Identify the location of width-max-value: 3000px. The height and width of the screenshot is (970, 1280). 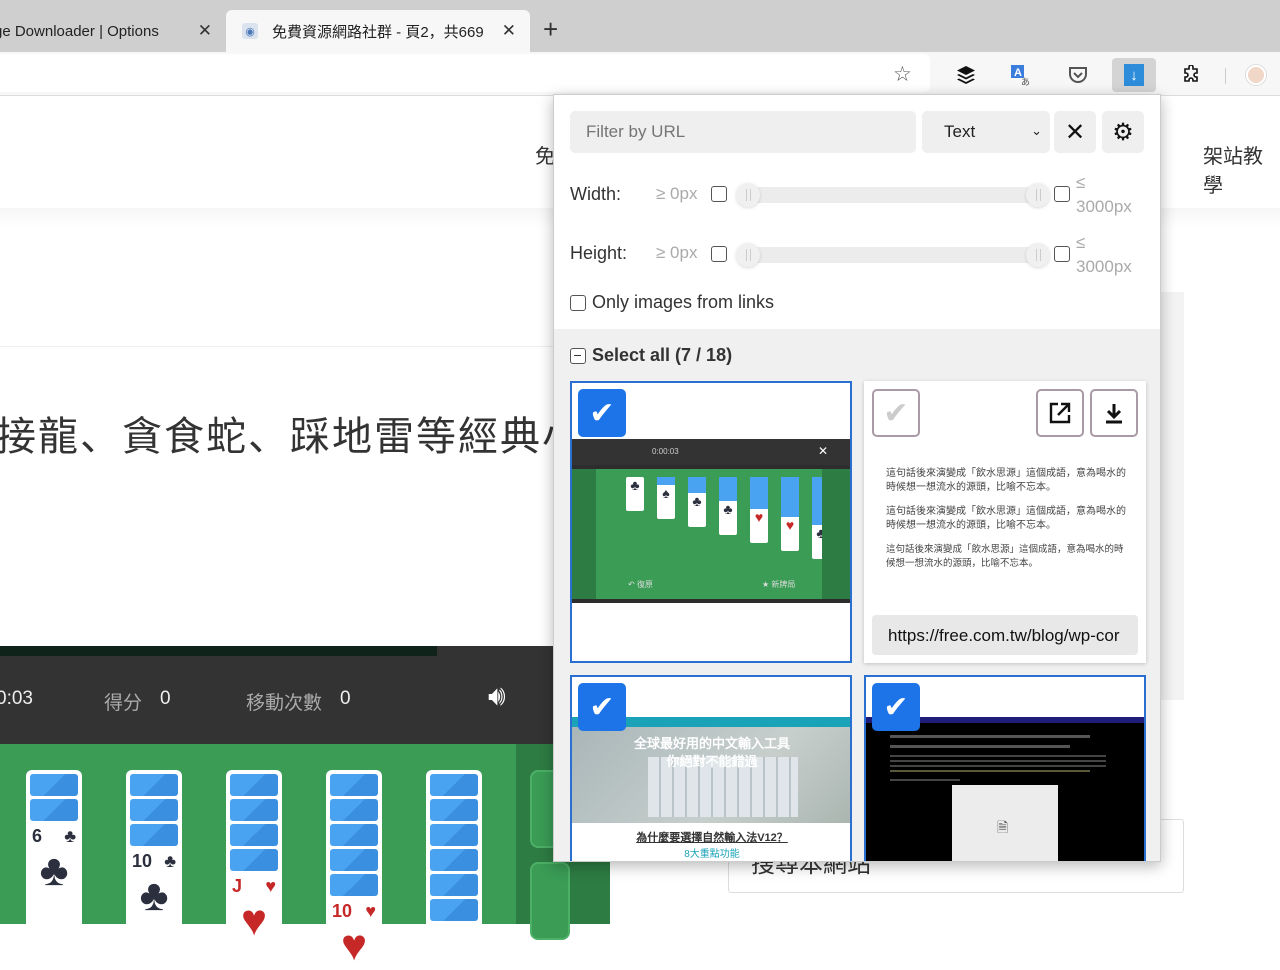
(1104, 206).